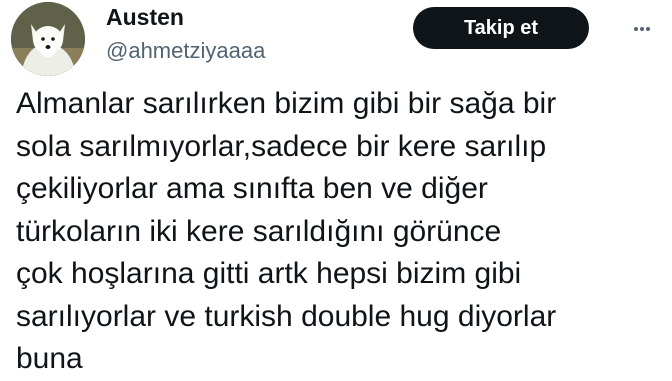  I want to click on author-avatar, so click(48, 39).